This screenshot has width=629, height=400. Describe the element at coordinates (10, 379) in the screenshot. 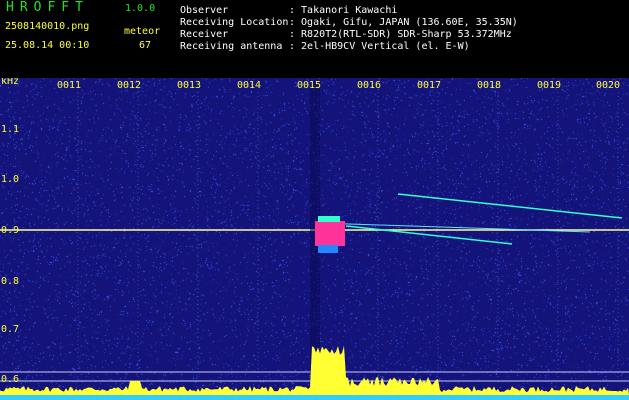

I see `freq-tick-0.6: 0.6` at that location.